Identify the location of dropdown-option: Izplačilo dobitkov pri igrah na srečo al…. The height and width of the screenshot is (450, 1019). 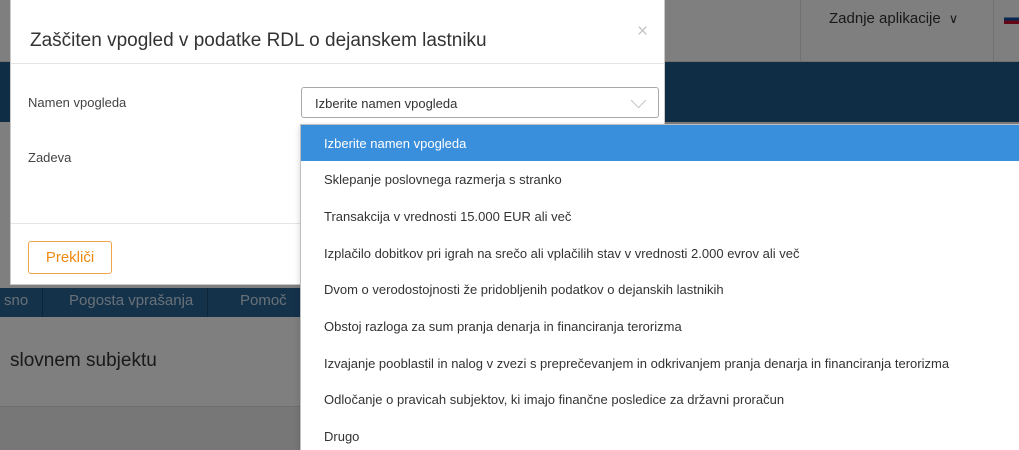
(660, 253).